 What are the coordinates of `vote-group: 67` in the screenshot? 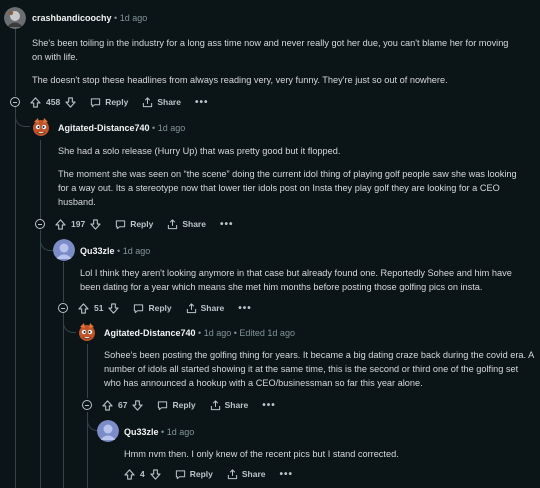 It's located at (123, 405).